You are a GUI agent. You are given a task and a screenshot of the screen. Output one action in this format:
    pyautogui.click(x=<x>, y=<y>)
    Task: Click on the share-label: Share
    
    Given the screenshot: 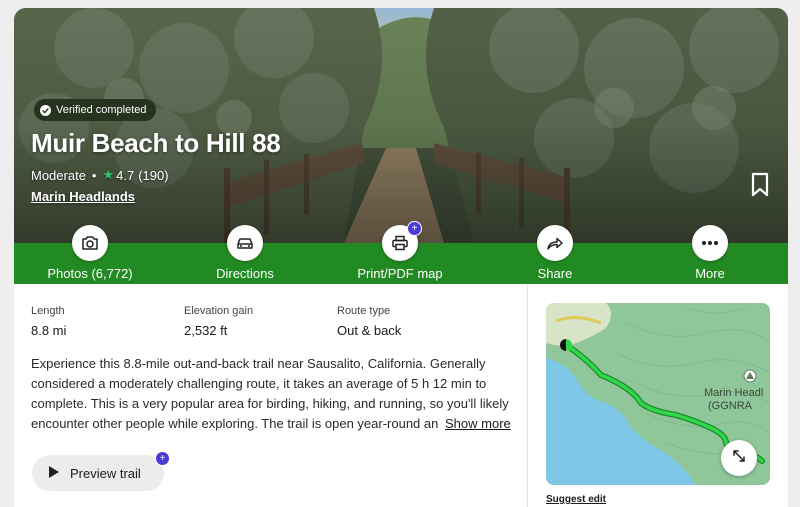 What is the action you would take?
    pyautogui.click(x=555, y=273)
    